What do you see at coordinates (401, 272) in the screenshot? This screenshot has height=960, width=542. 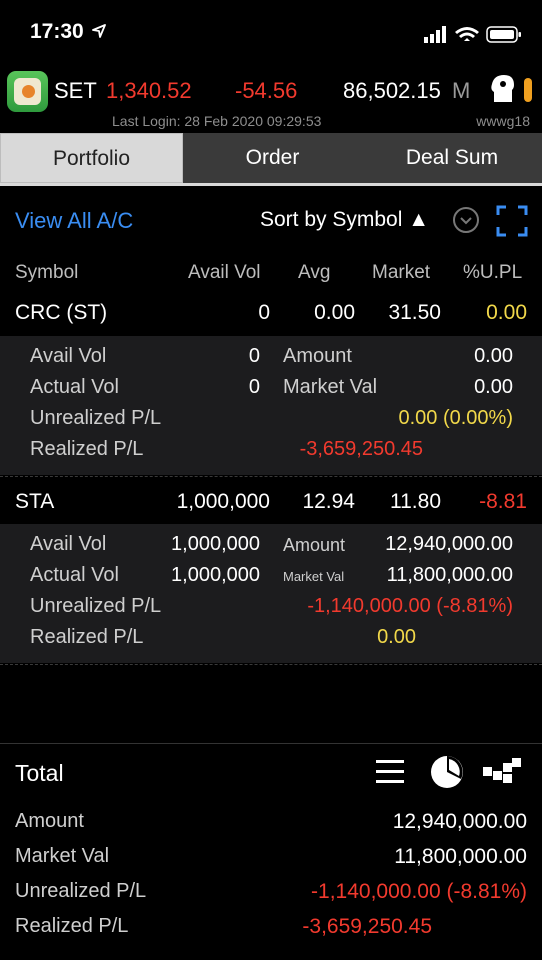 I see `col-market: Market` at bounding box center [401, 272].